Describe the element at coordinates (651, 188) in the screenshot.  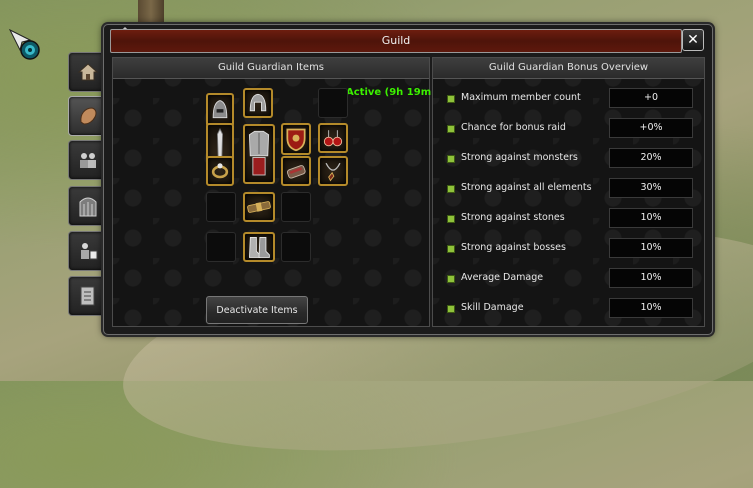
I see `stat-value: 30%` at that location.